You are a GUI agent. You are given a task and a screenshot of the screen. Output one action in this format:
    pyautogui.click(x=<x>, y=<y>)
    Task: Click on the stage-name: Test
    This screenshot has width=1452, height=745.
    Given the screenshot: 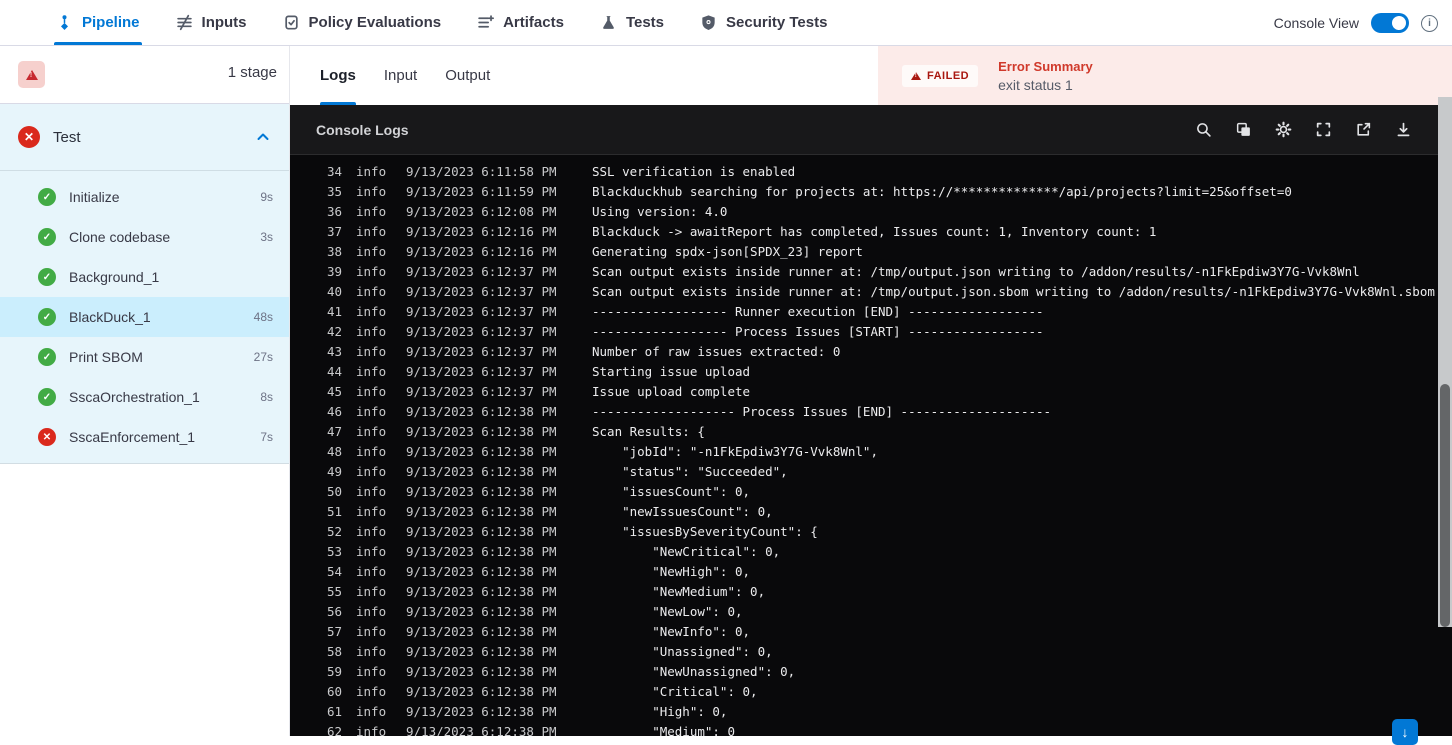 What is the action you would take?
    pyautogui.click(x=67, y=137)
    